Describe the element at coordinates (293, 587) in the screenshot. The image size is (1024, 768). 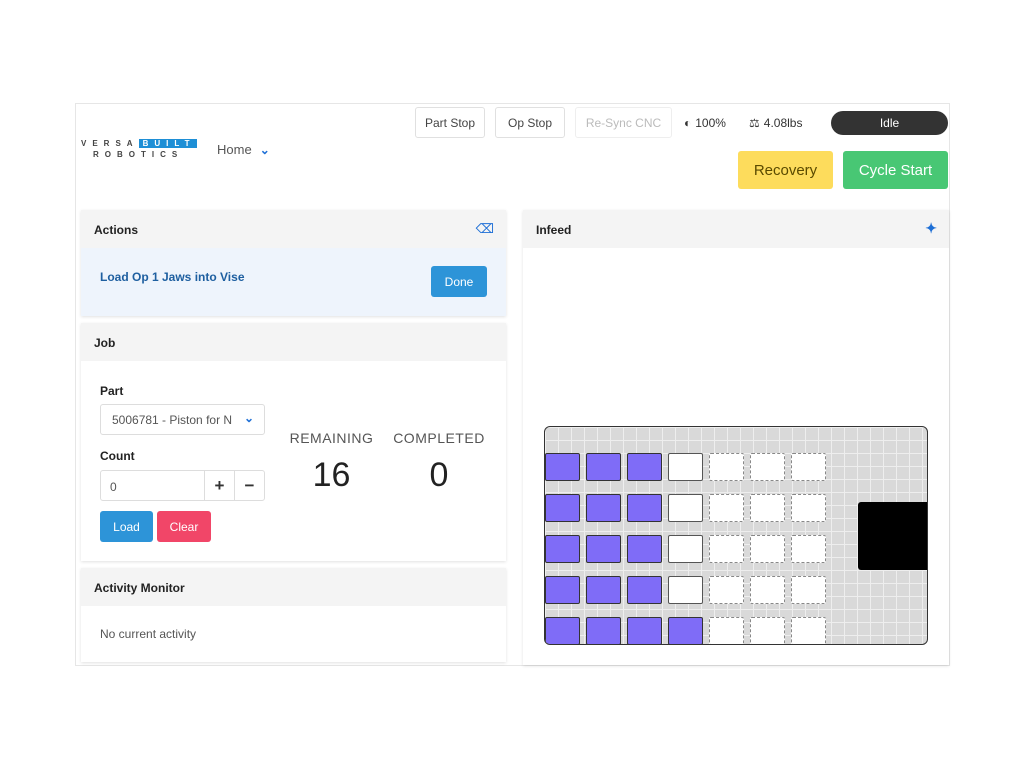
I see `activity-header: Activity Monitor` at that location.